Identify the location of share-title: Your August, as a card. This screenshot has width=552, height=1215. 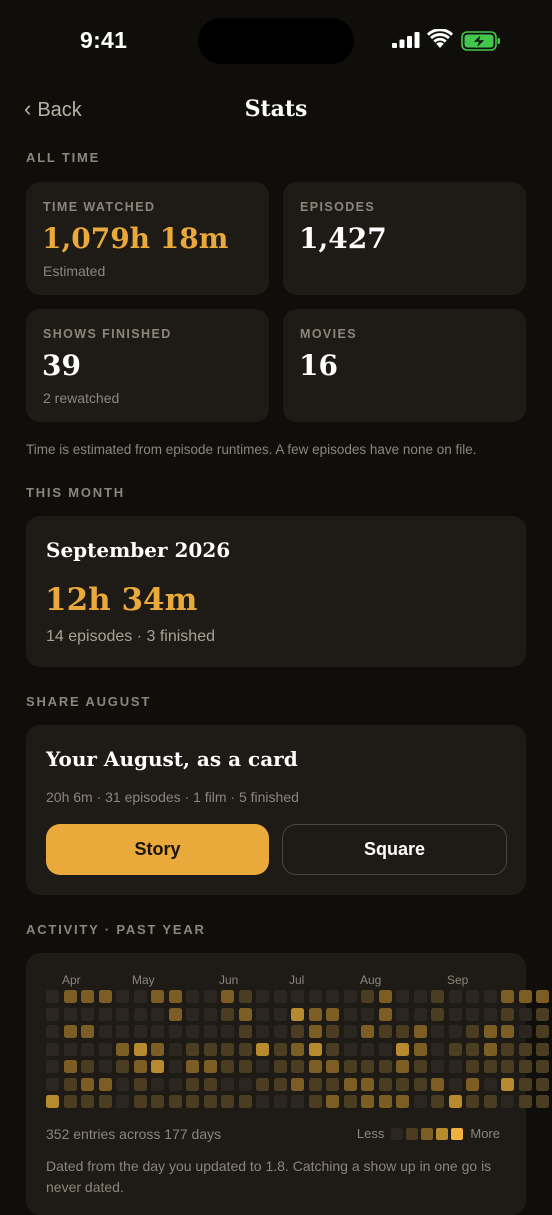
(172, 759).